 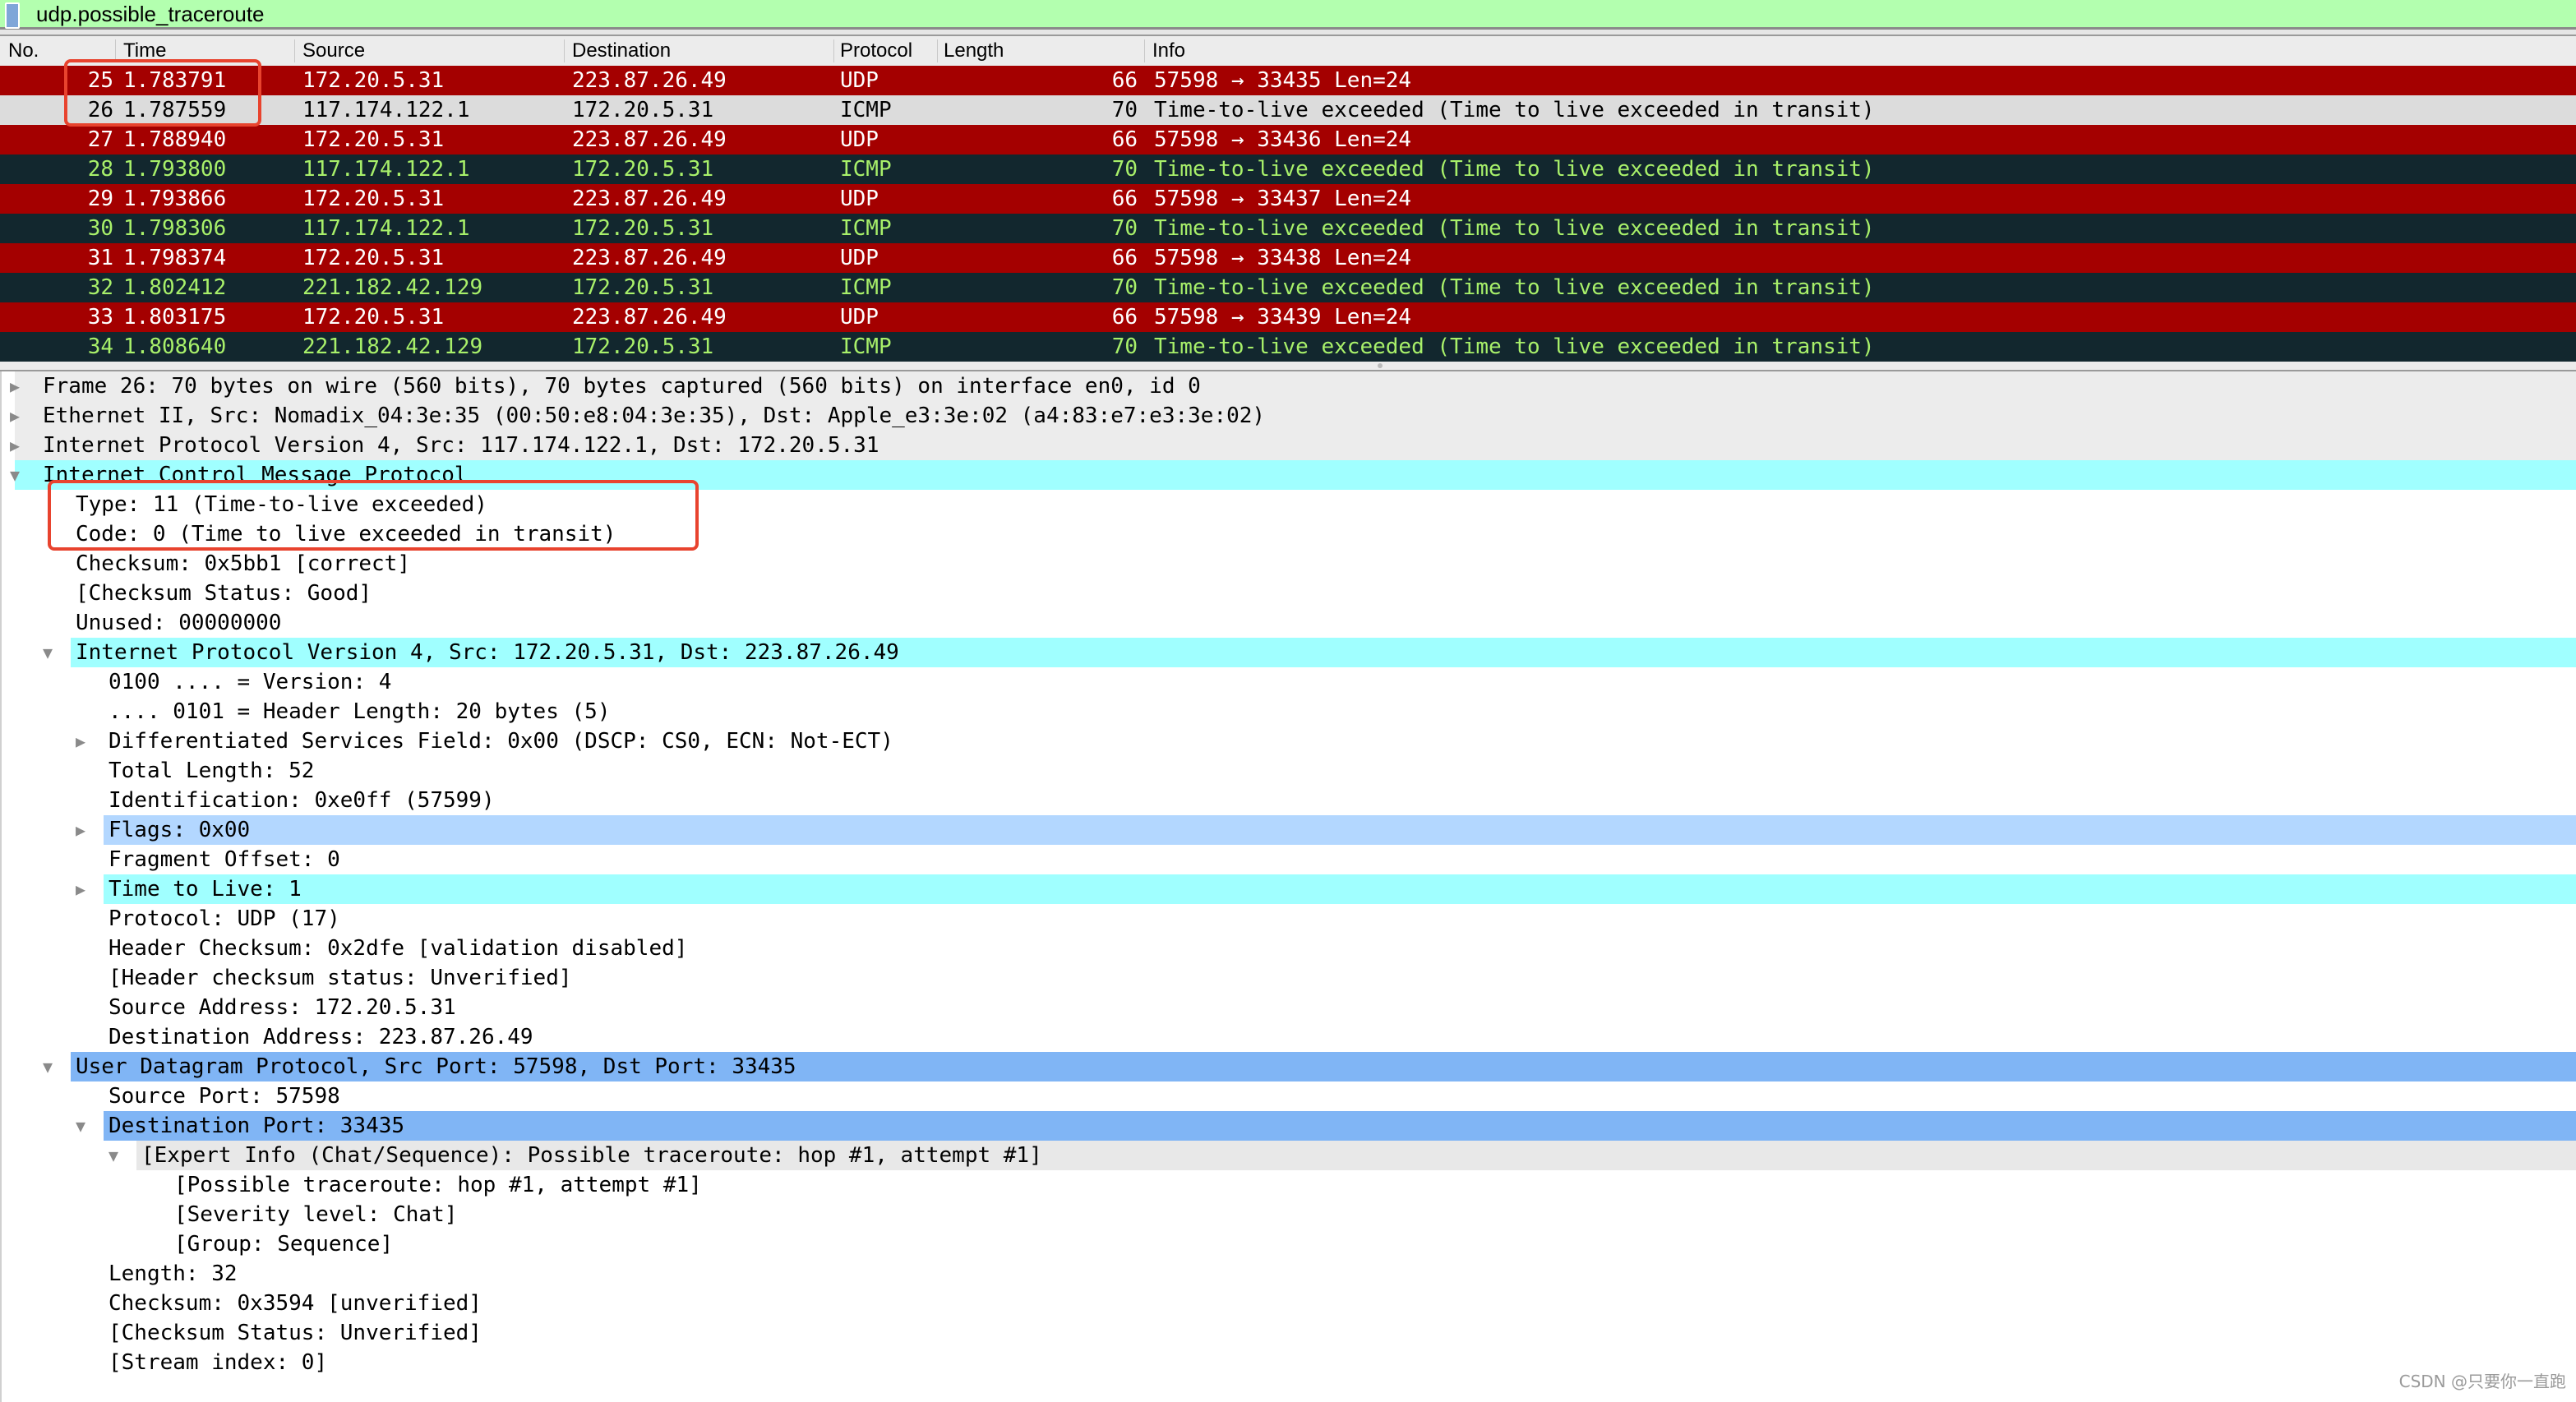 What do you see at coordinates (622, 50) in the screenshot?
I see `column-header-destination: Destination` at bounding box center [622, 50].